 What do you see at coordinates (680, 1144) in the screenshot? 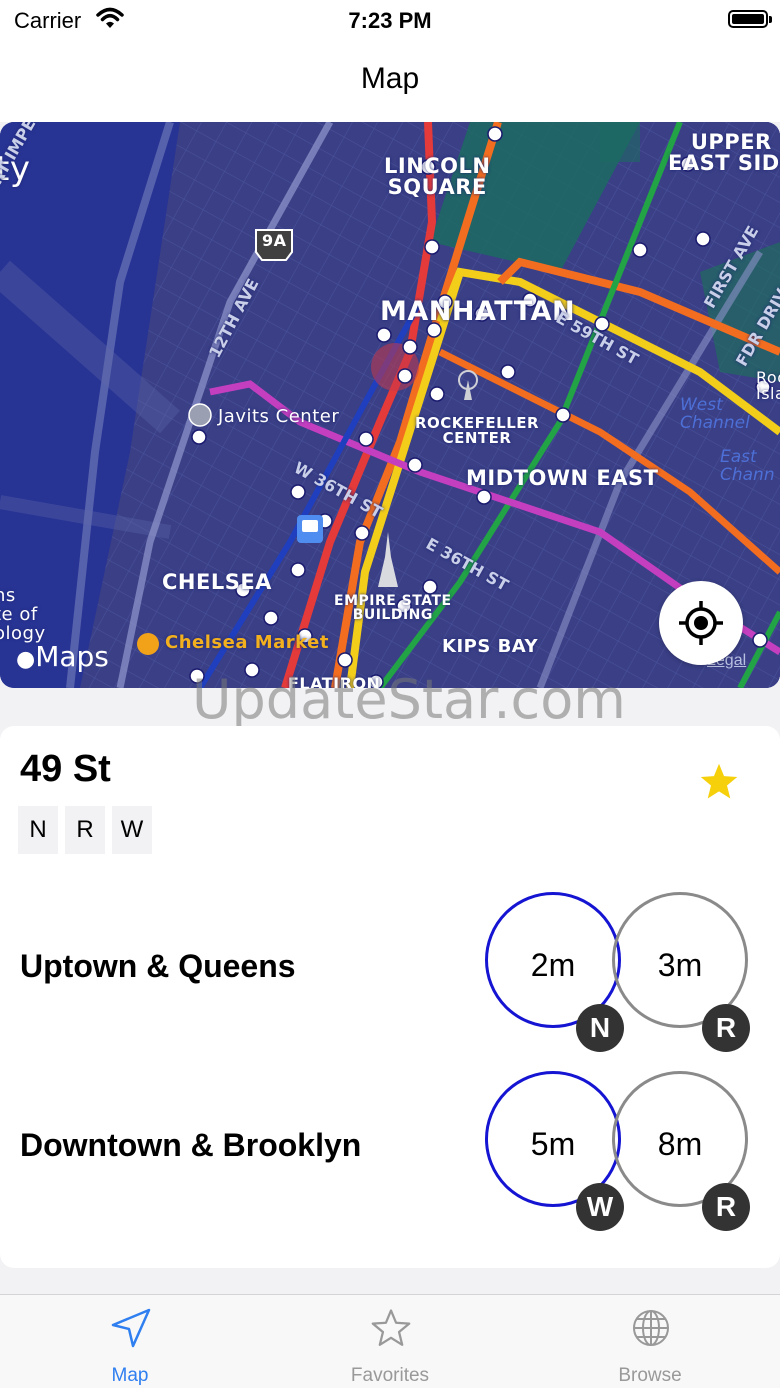
I see `arrival-time: 8m` at bounding box center [680, 1144].